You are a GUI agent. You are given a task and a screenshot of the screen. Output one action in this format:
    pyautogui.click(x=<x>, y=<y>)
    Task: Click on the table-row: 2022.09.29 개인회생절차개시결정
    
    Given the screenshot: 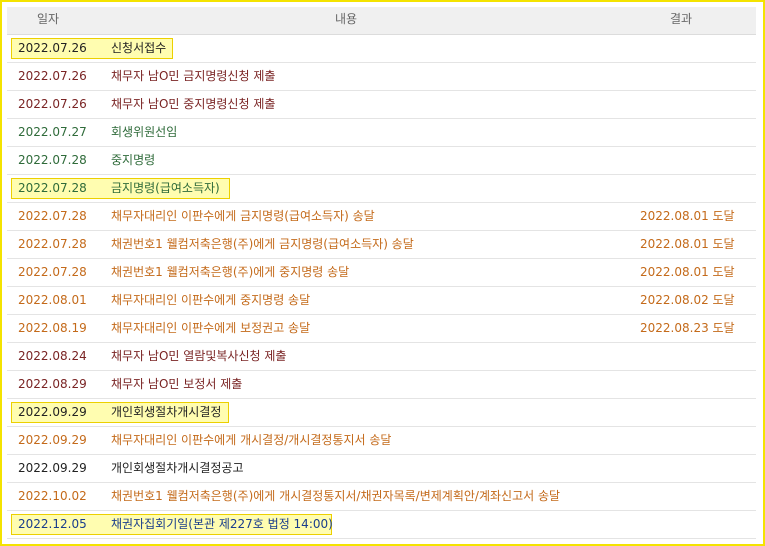 What is the action you would take?
    pyautogui.click(x=381, y=413)
    